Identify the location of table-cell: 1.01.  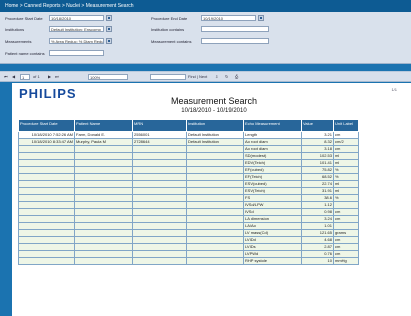
(317, 226).